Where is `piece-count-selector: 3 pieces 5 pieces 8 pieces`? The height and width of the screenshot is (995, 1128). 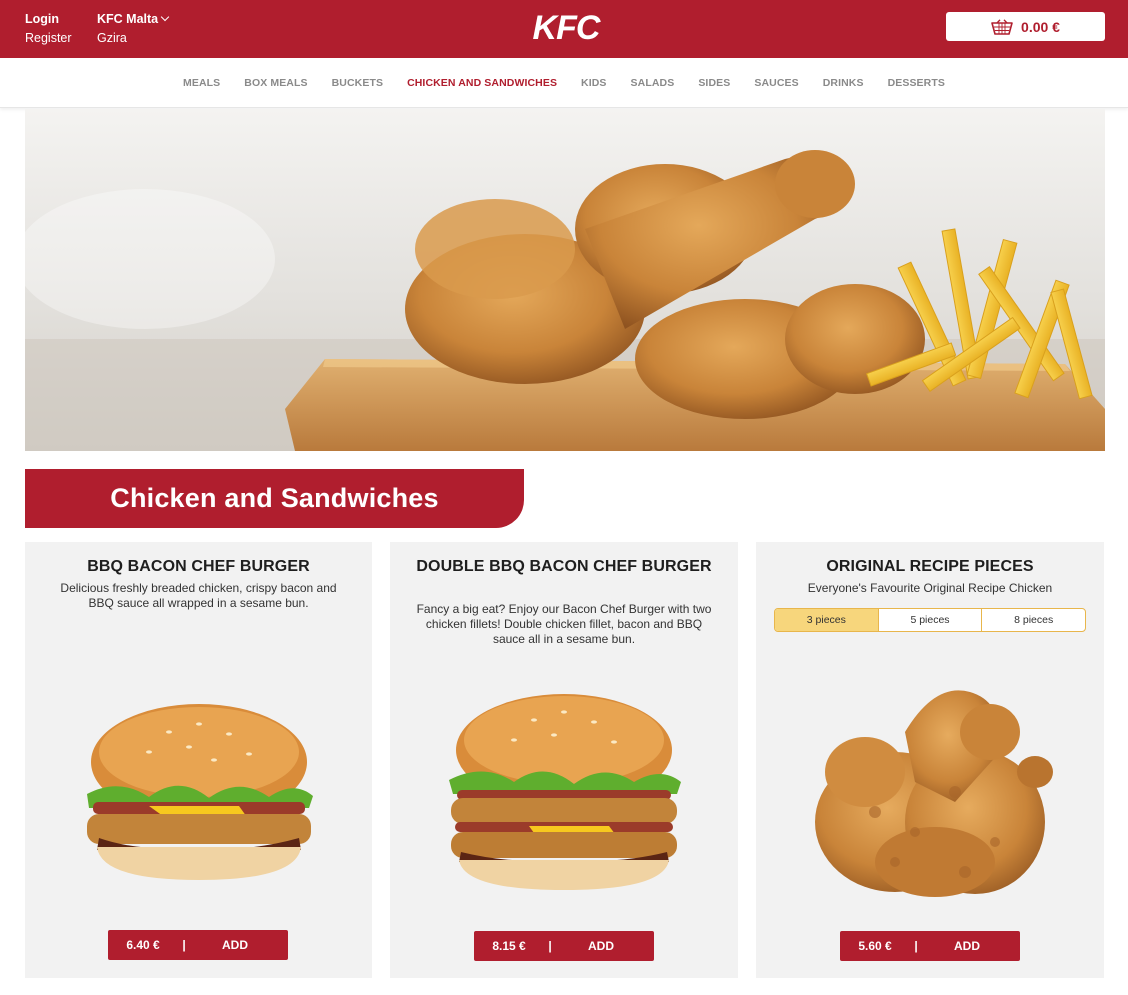 piece-count-selector: 3 pieces 5 pieces 8 pieces is located at coordinates (930, 620).